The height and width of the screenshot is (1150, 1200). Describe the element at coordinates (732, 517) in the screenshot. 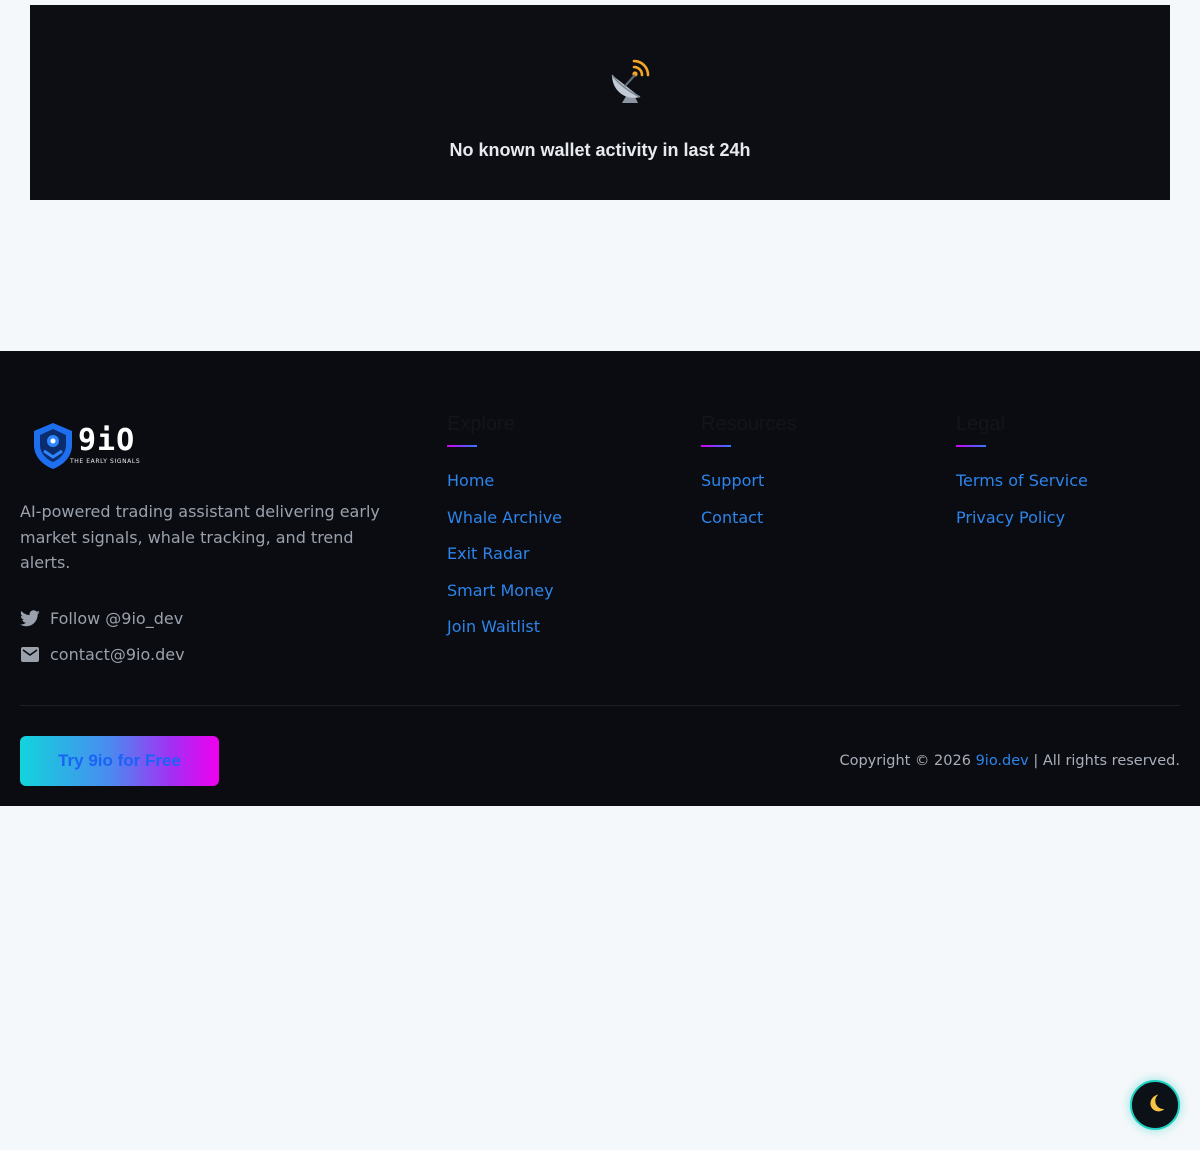

I see `footer-link-contact: Contact` at that location.